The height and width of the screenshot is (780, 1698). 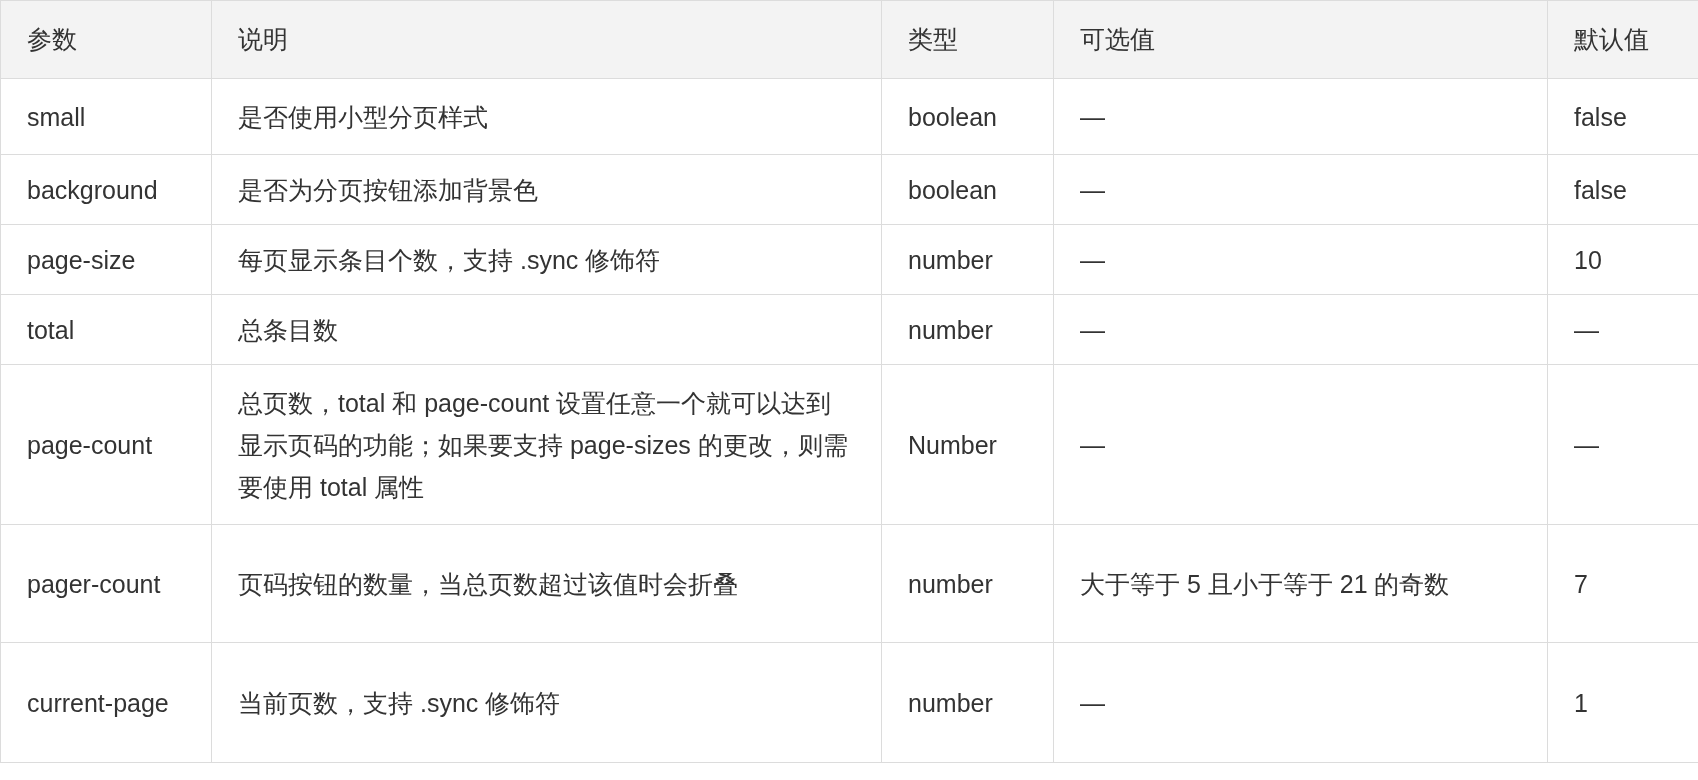 I want to click on table-cell: total, so click(x=106, y=329).